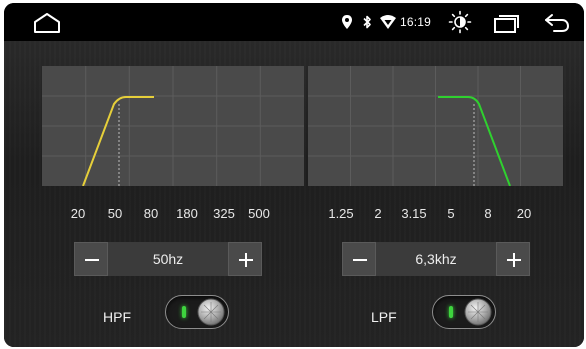 The width and height of the screenshot is (586, 349). Describe the element at coordinates (117, 317) in the screenshot. I see `hpf-label: HPF` at that location.